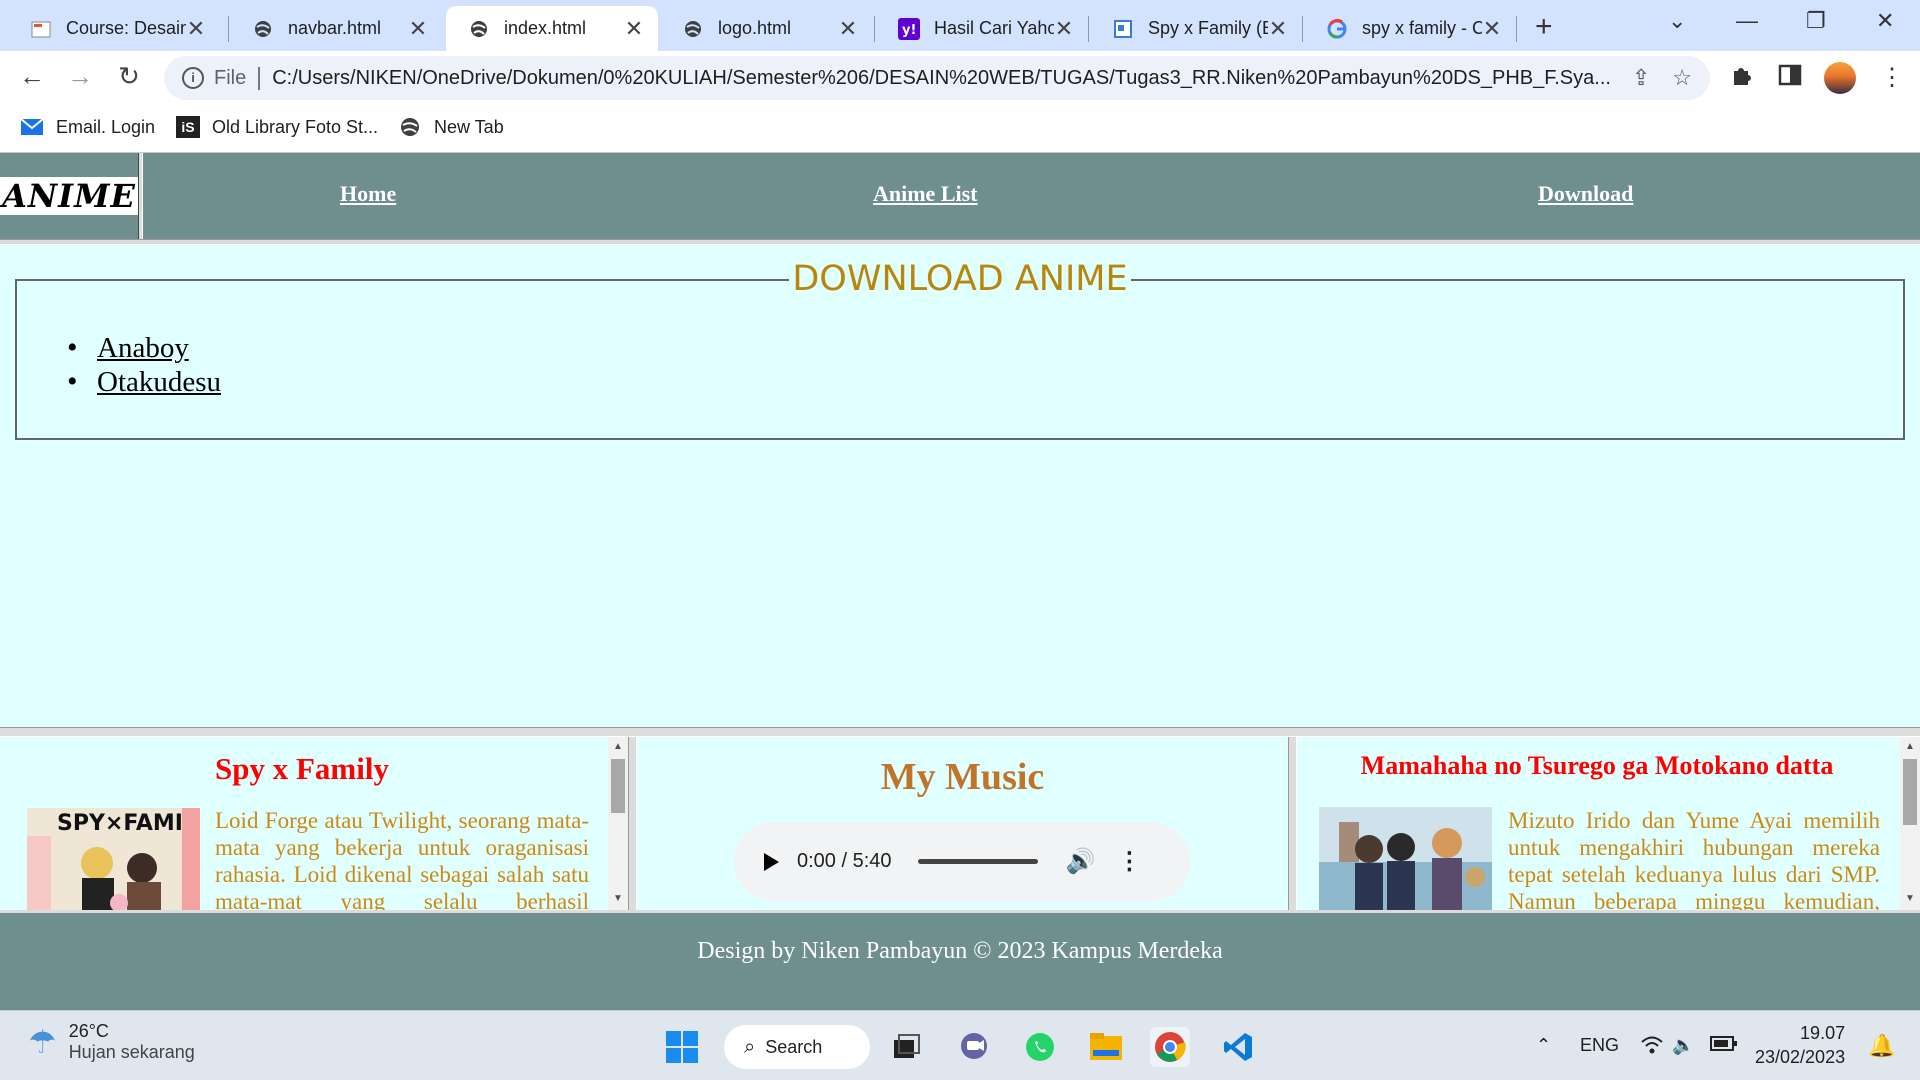 The width and height of the screenshot is (1920, 1080). I want to click on clock-time: 19.07, so click(1823, 1033).